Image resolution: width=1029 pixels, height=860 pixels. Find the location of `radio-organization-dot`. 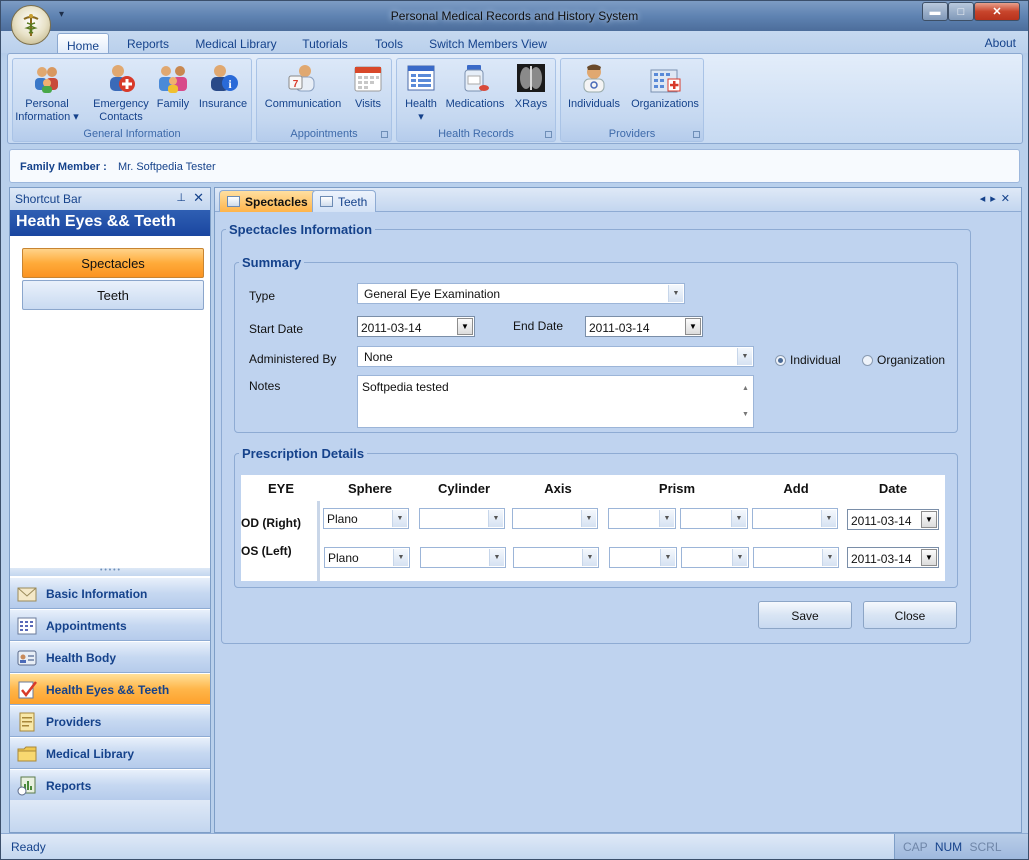

radio-organization-dot is located at coordinates (867, 360).